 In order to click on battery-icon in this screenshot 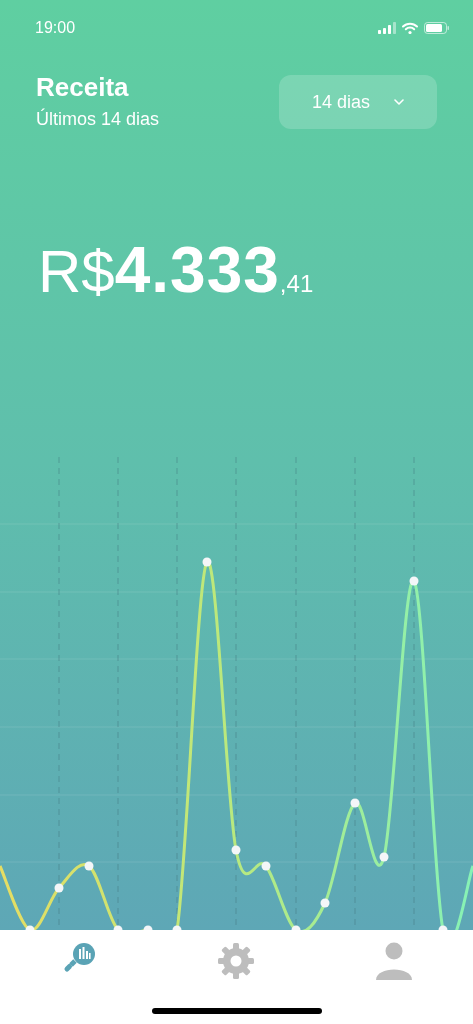, I will do `click(436, 28)`.